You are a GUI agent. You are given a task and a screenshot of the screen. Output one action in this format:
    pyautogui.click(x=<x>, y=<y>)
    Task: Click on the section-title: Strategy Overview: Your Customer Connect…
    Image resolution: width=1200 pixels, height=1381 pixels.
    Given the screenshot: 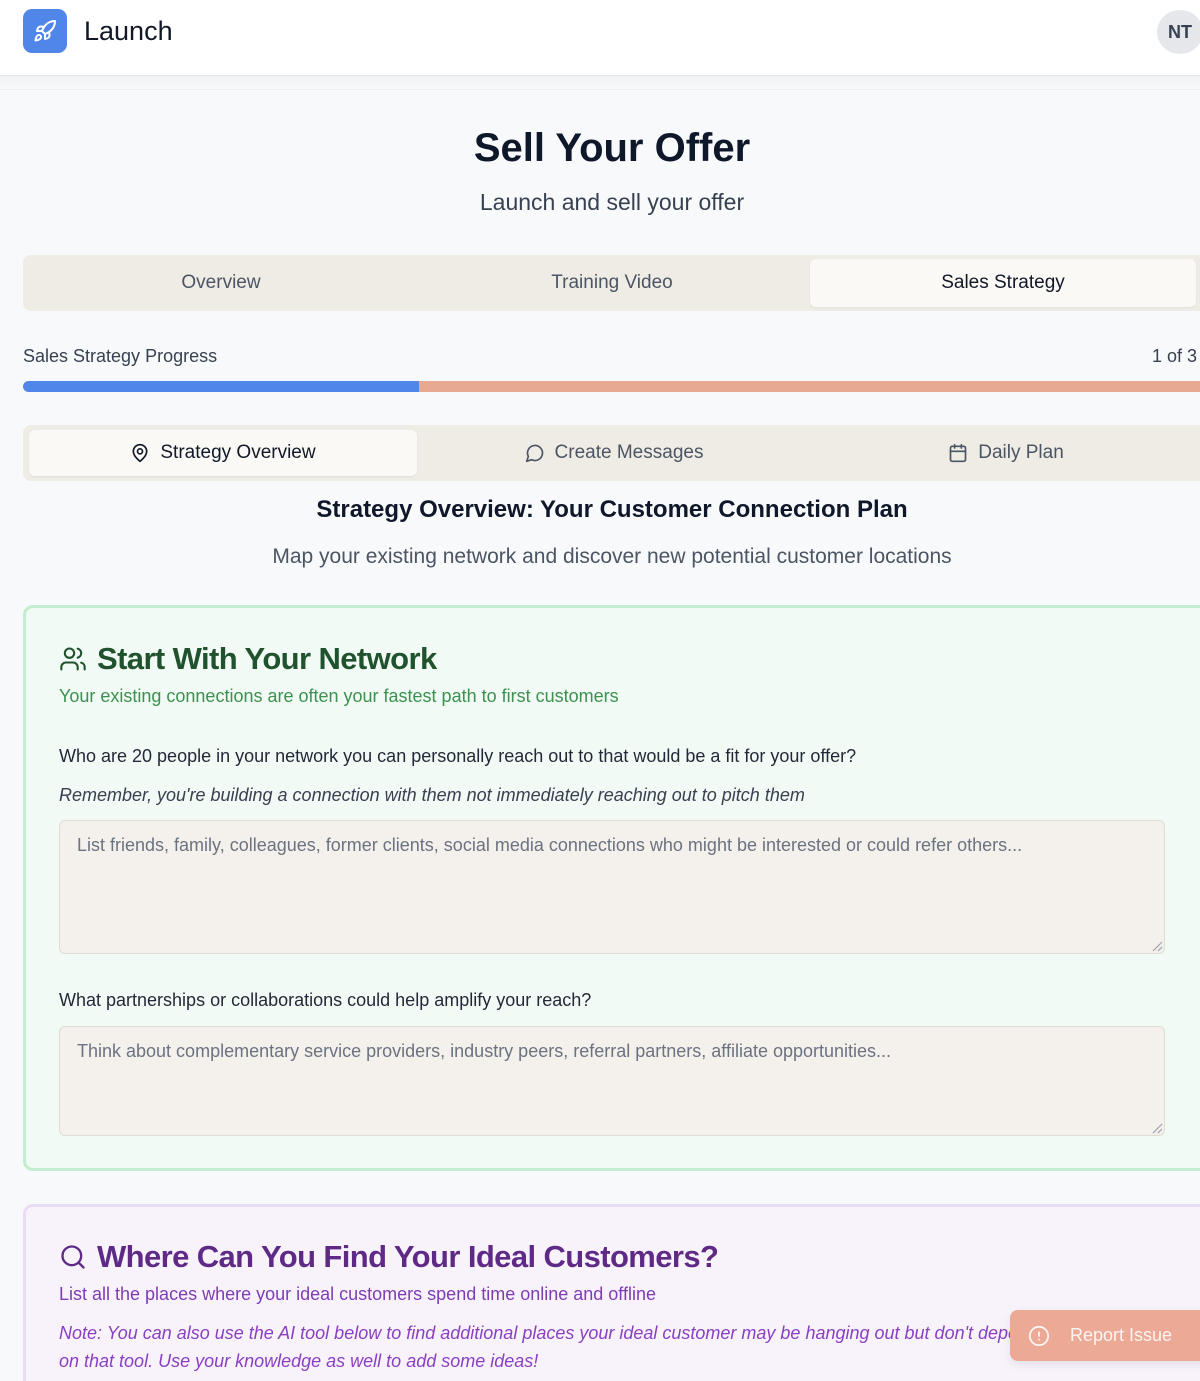 What is the action you would take?
    pyautogui.click(x=612, y=509)
    